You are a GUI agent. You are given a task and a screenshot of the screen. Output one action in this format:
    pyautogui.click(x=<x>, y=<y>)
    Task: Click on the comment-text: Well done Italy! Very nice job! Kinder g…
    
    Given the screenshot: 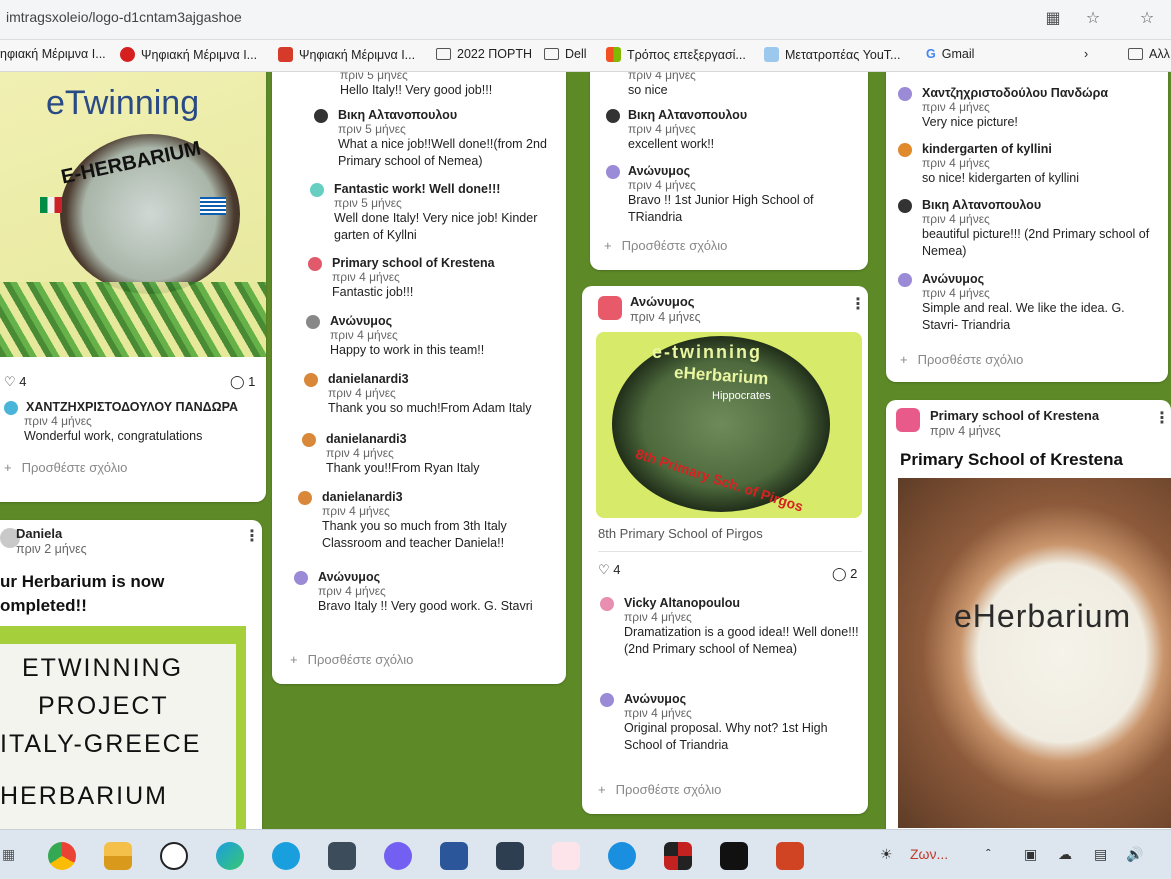 What is the action you would take?
    pyautogui.click(x=436, y=226)
    